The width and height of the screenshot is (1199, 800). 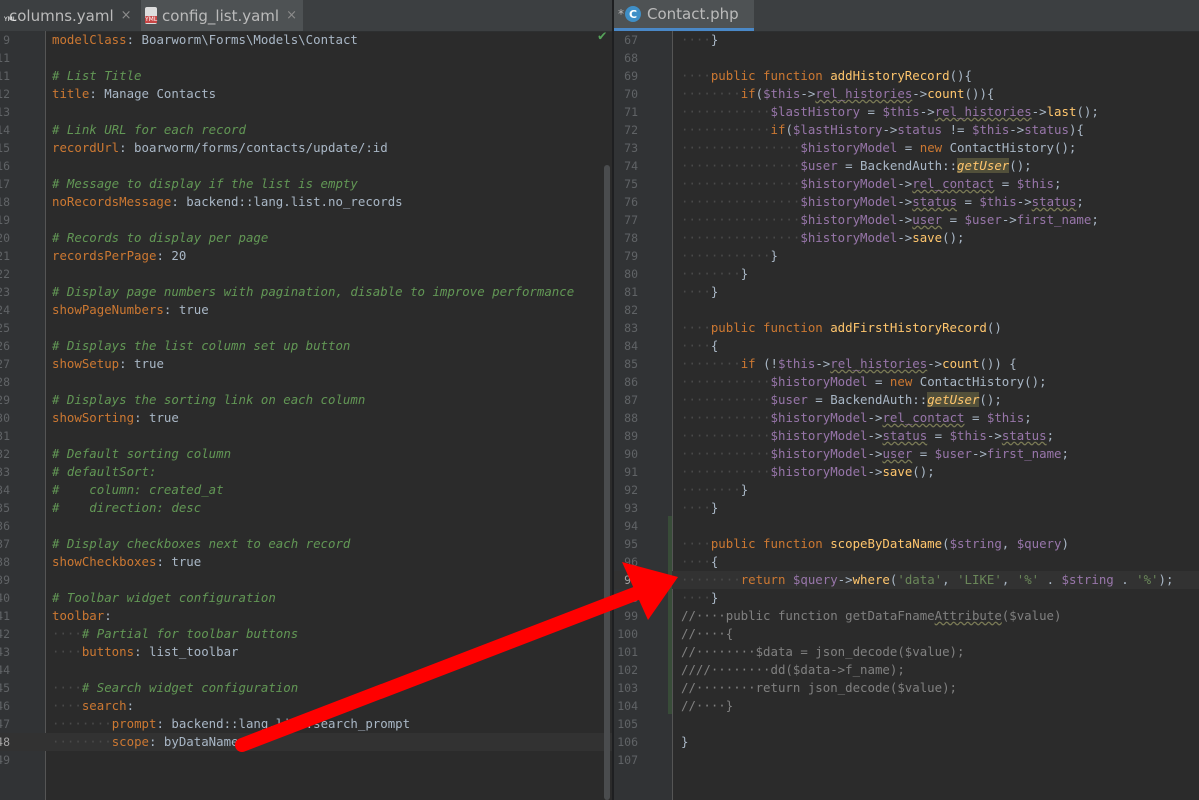 What do you see at coordinates (684, 742) in the screenshot?
I see `code-text: }` at bounding box center [684, 742].